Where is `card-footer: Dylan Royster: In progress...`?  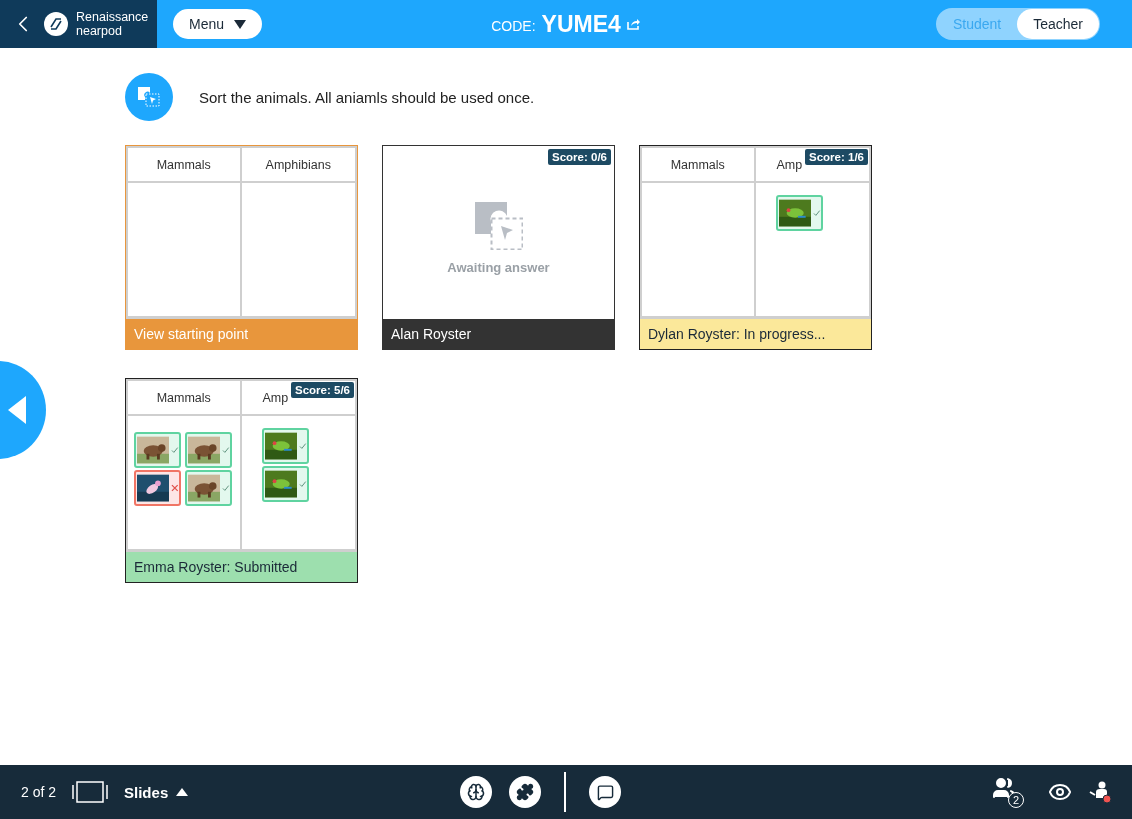
card-footer: Dylan Royster: In progress... is located at coordinates (755, 334).